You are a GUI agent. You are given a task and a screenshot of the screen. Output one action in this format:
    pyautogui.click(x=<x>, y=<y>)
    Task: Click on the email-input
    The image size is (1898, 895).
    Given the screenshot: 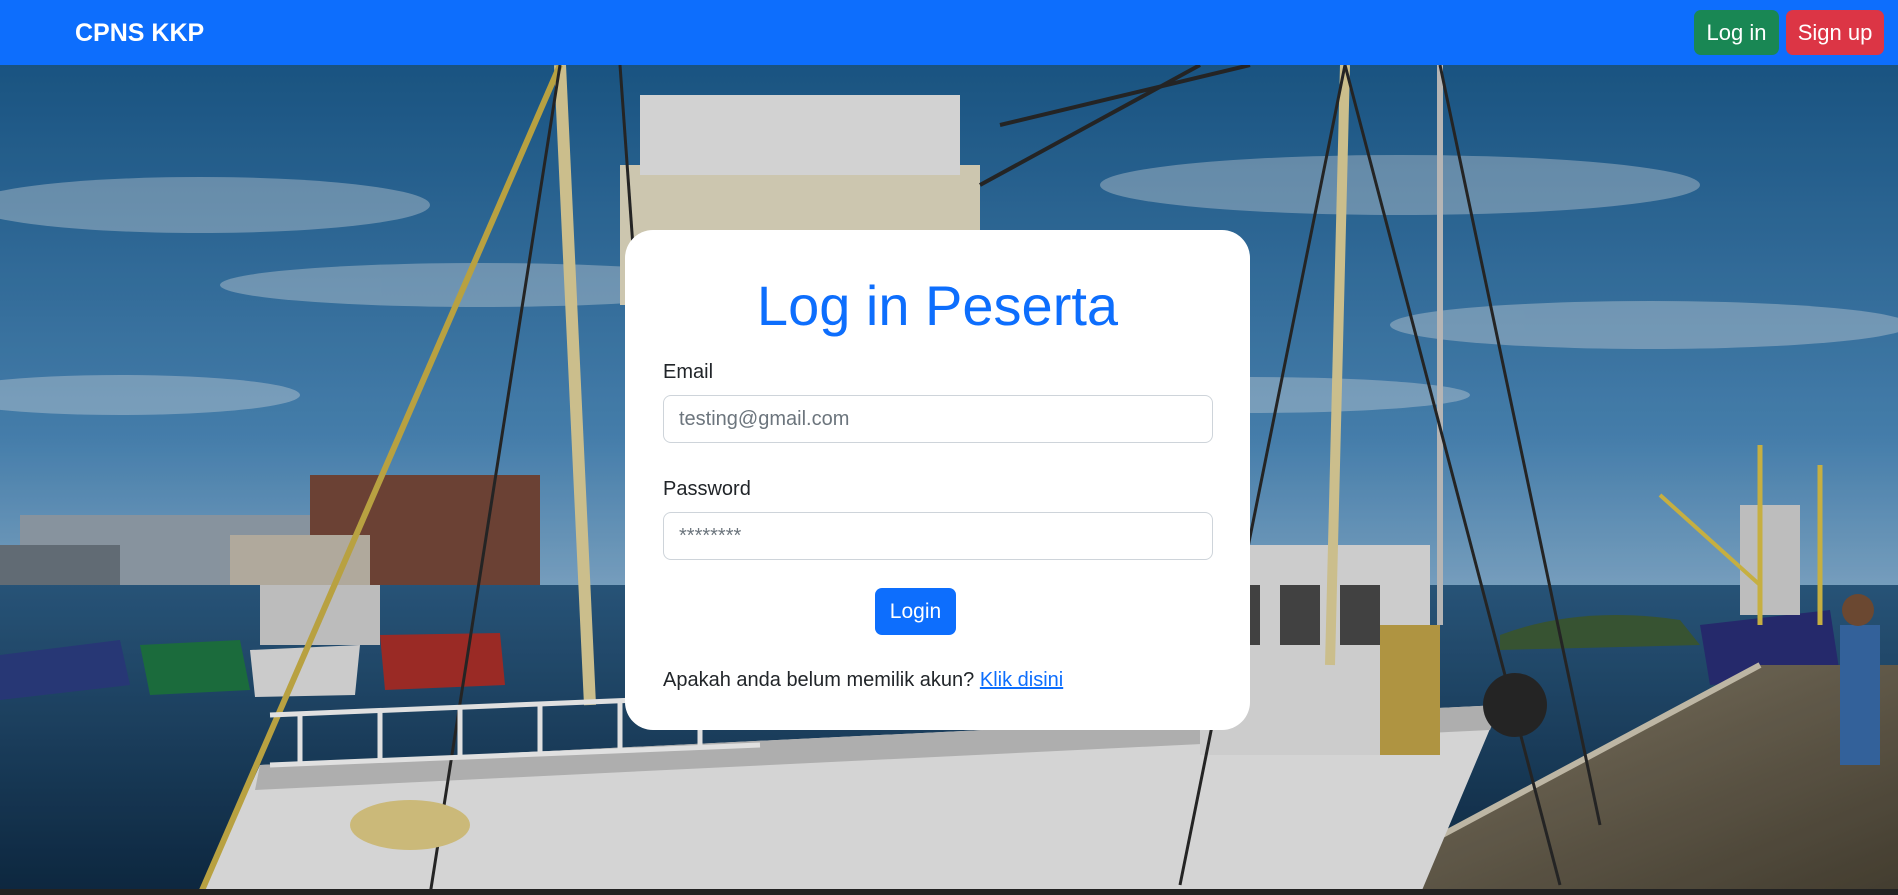 What is the action you would take?
    pyautogui.click(x=938, y=419)
    